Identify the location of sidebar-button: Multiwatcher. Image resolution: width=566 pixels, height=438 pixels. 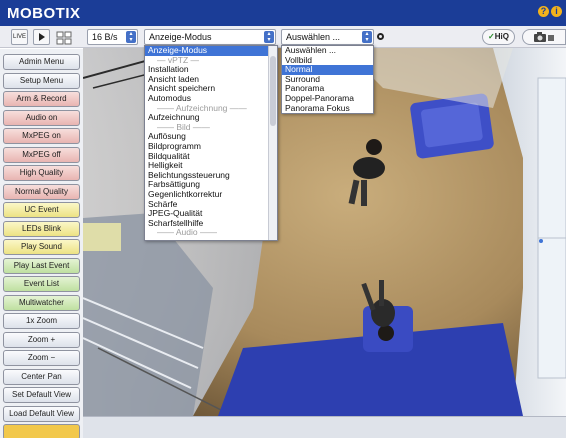
(41, 302).